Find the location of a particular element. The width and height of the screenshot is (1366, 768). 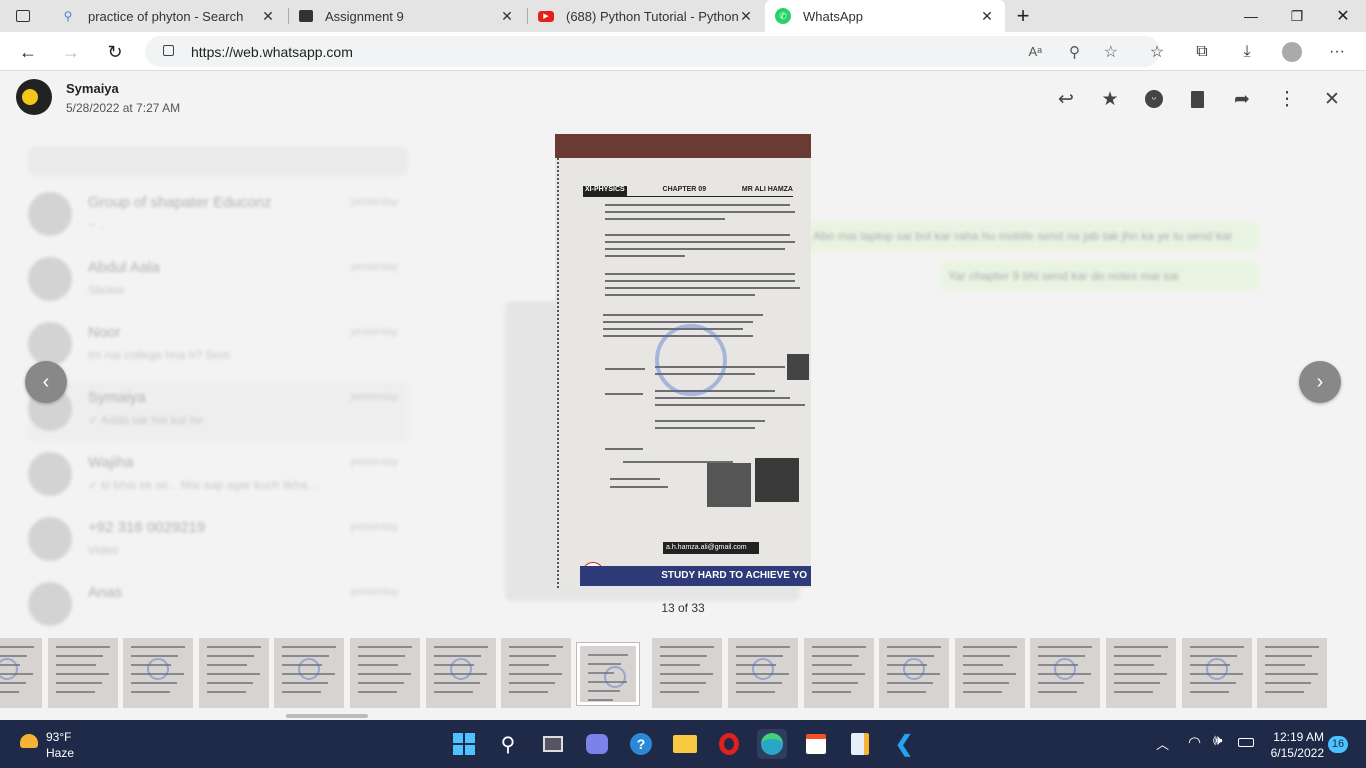

taskbar-clock: 12:19 AM 6/15/2022 is located at coordinates (1293, 745).